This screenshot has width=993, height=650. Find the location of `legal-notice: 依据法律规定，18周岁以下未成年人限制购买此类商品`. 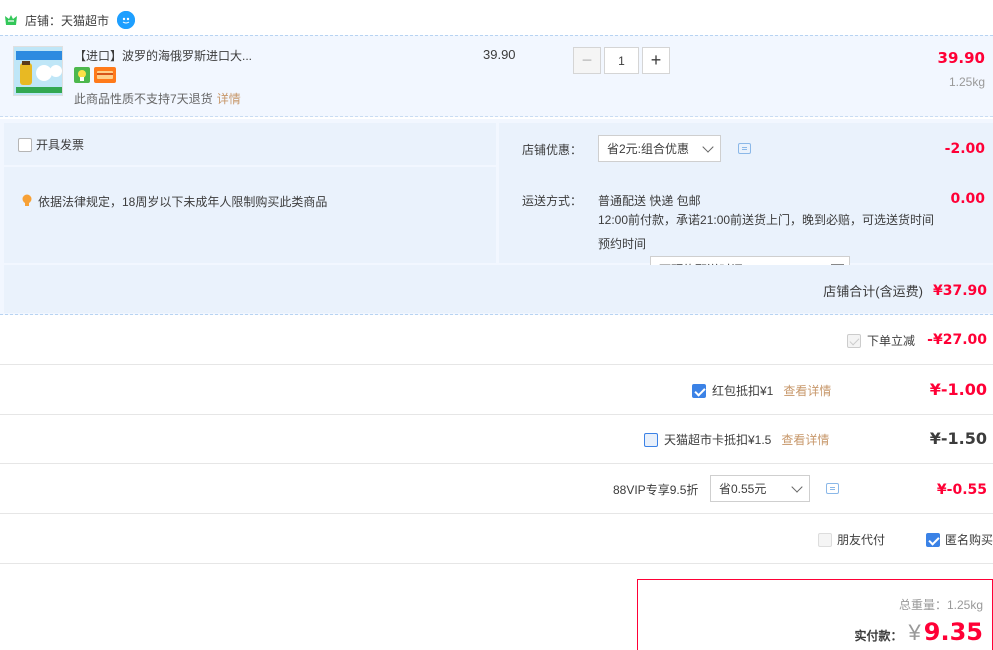

legal-notice: 依据法律规定，18周岁以下未成年人限制购买此类商品 is located at coordinates (174, 201).